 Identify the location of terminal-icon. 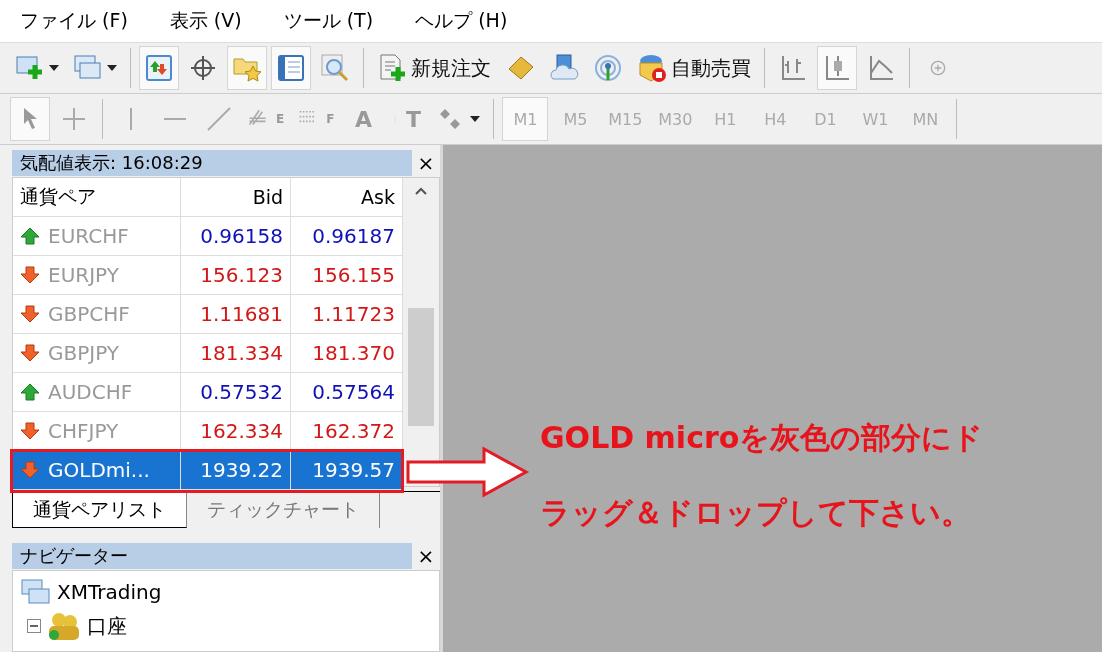
(36, 592).